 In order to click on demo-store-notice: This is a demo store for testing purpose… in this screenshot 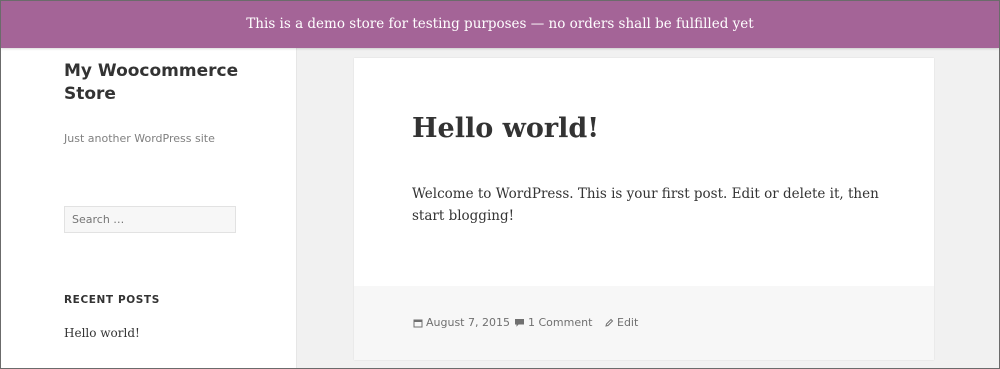, I will do `click(500, 24)`.